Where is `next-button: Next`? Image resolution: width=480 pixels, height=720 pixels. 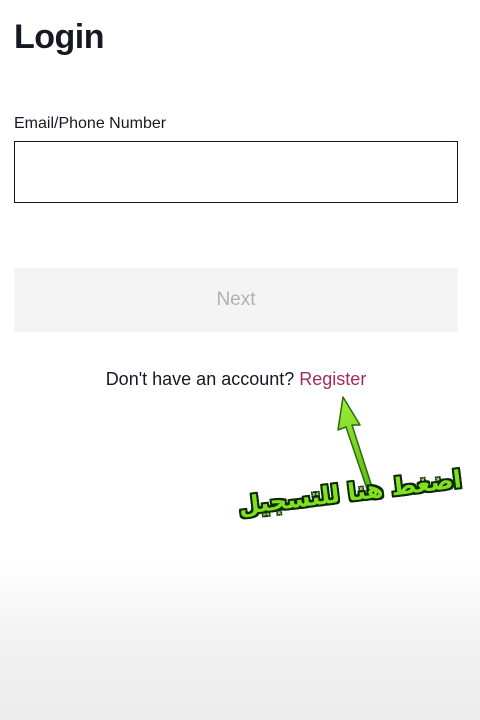 next-button: Next is located at coordinates (236, 300).